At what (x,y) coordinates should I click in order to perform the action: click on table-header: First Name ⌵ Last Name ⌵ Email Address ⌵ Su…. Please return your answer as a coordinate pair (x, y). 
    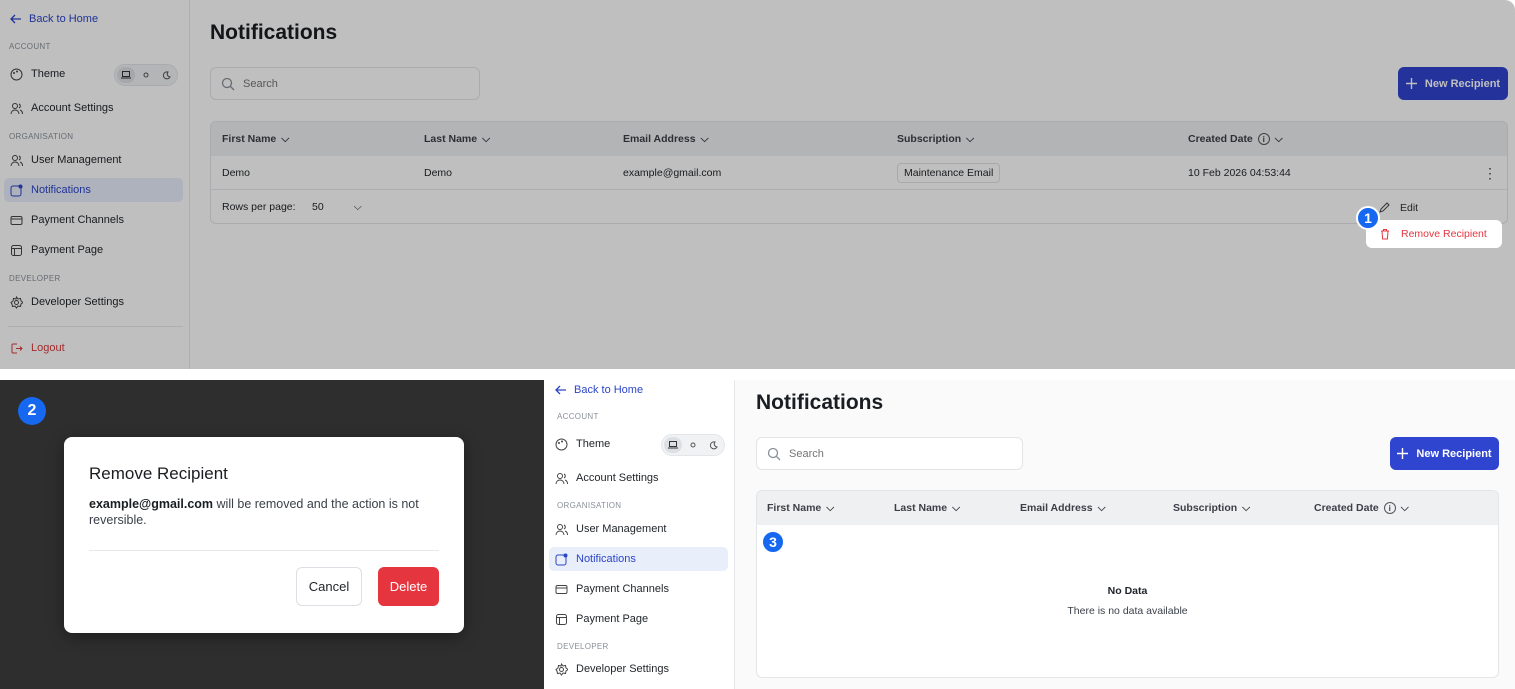
    Looking at the image, I should click on (1127, 508).